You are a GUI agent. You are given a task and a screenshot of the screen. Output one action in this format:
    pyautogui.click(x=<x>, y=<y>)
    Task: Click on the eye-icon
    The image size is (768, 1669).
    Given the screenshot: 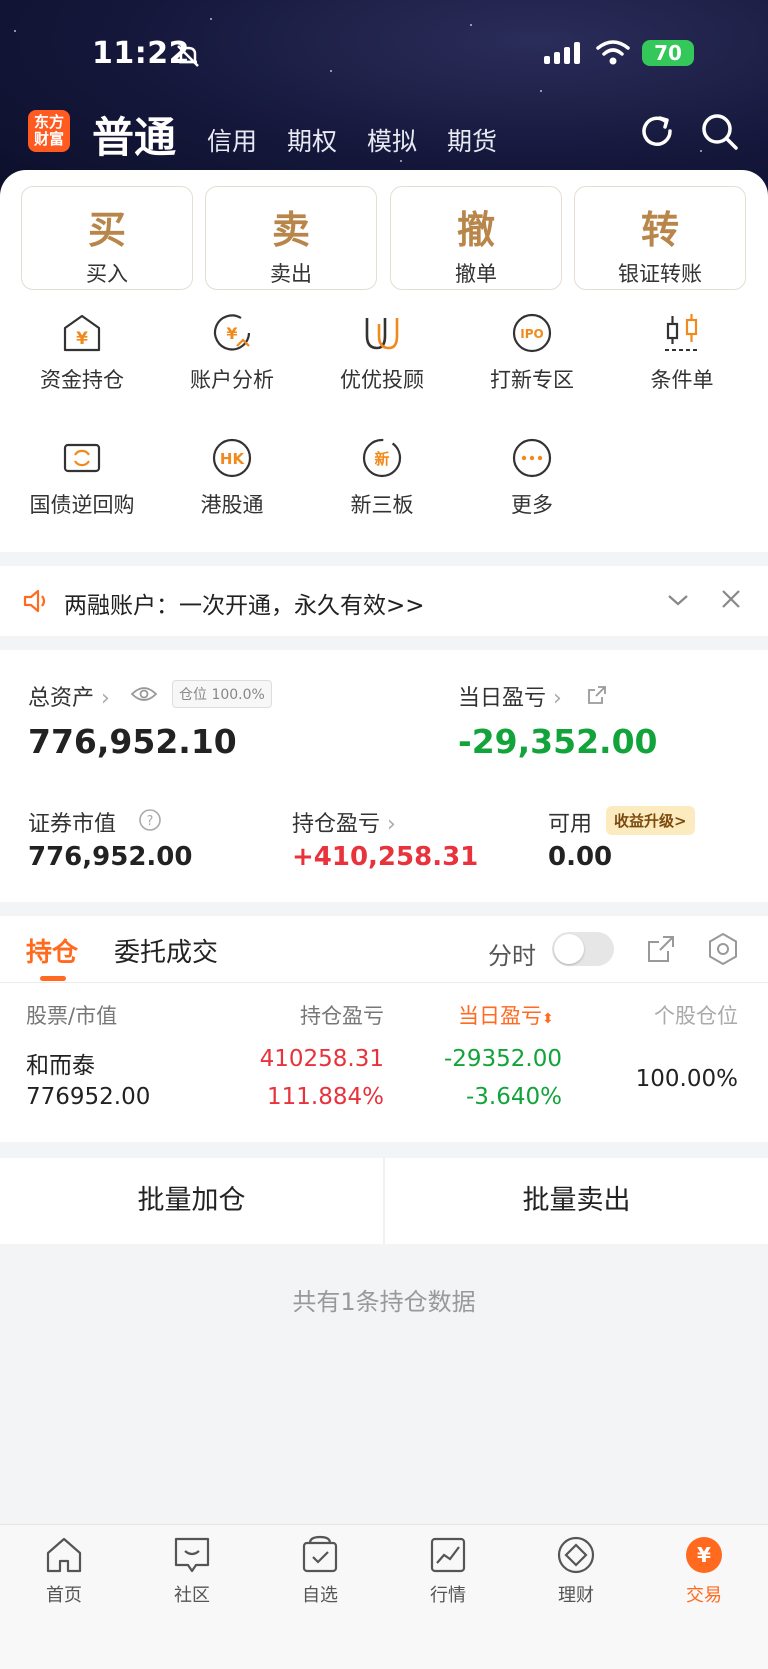 What is the action you would take?
    pyautogui.click(x=144, y=694)
    